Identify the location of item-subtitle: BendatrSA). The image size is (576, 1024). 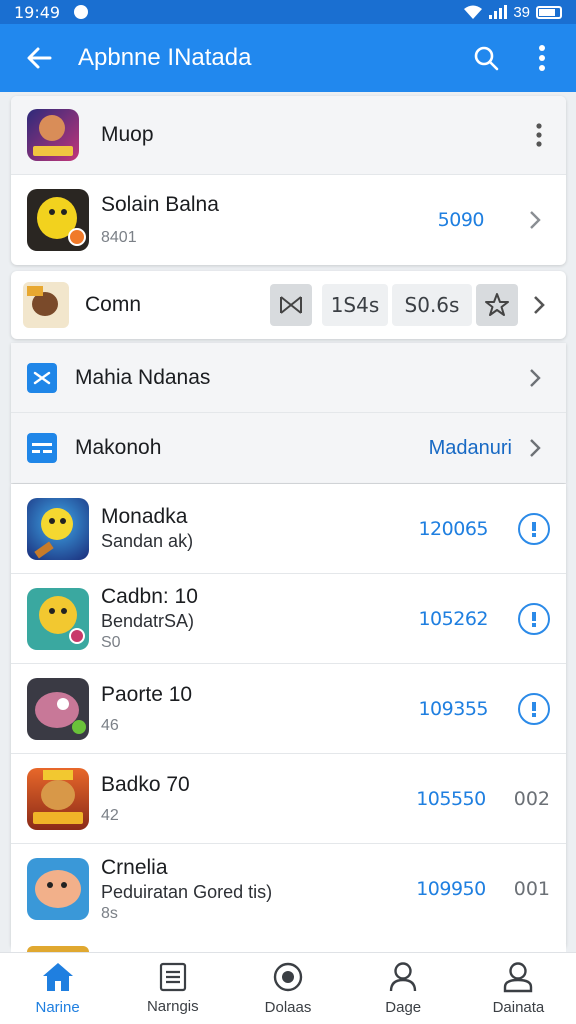
(148, 621).